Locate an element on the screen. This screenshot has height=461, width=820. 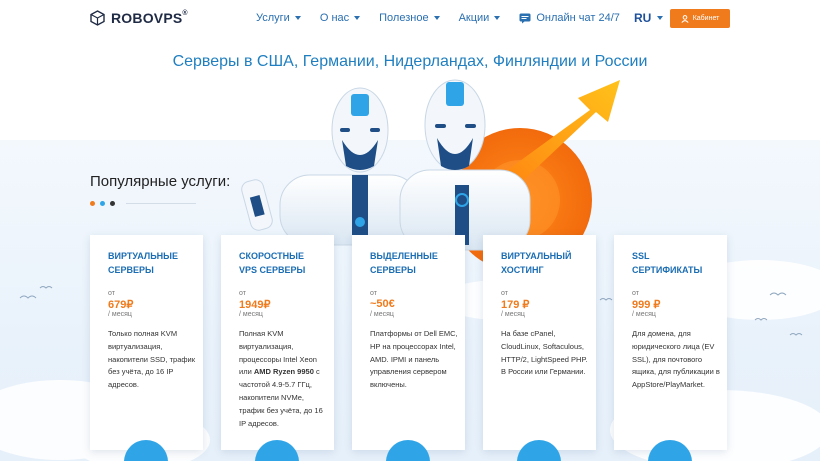
card-title-line1: ВИРТУАЛЬНЫЙ is located at coordinates (536, 256).